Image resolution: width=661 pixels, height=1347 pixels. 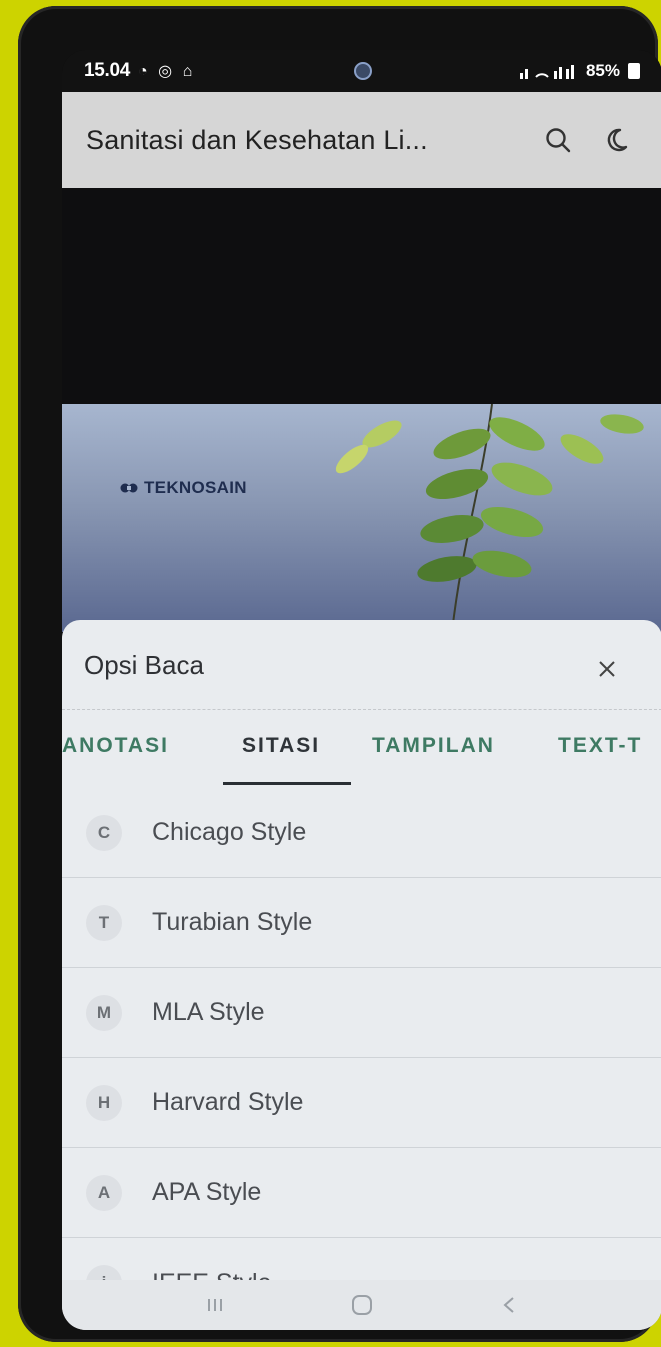 I want to click on back-button, so click(x=509, y=1305).